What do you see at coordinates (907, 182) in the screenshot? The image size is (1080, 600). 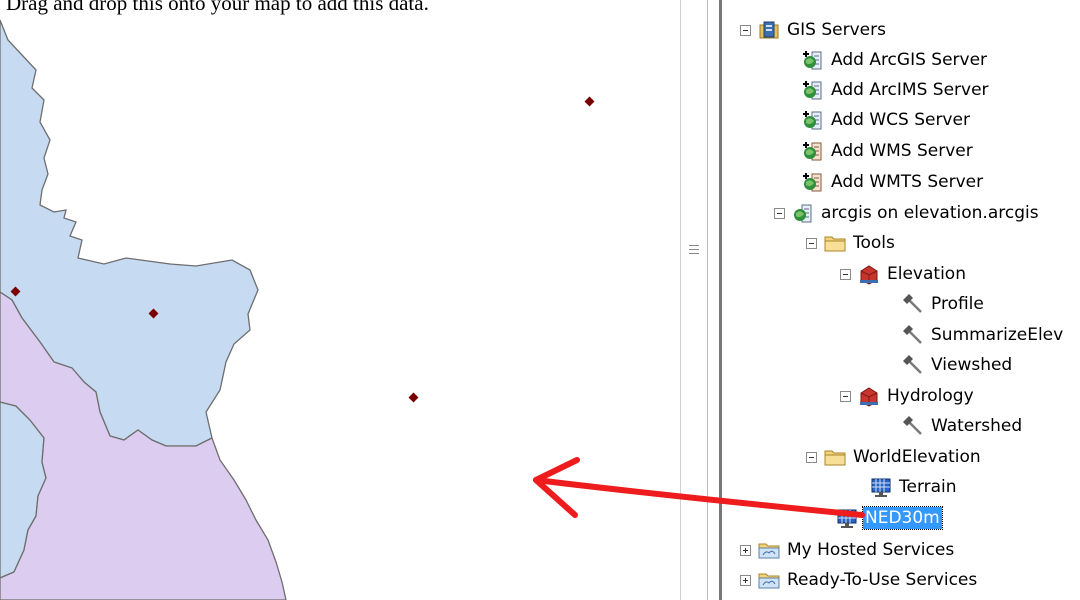 I see `tree-item-label: Add WMTS Server` at bounding box center [907, 182].